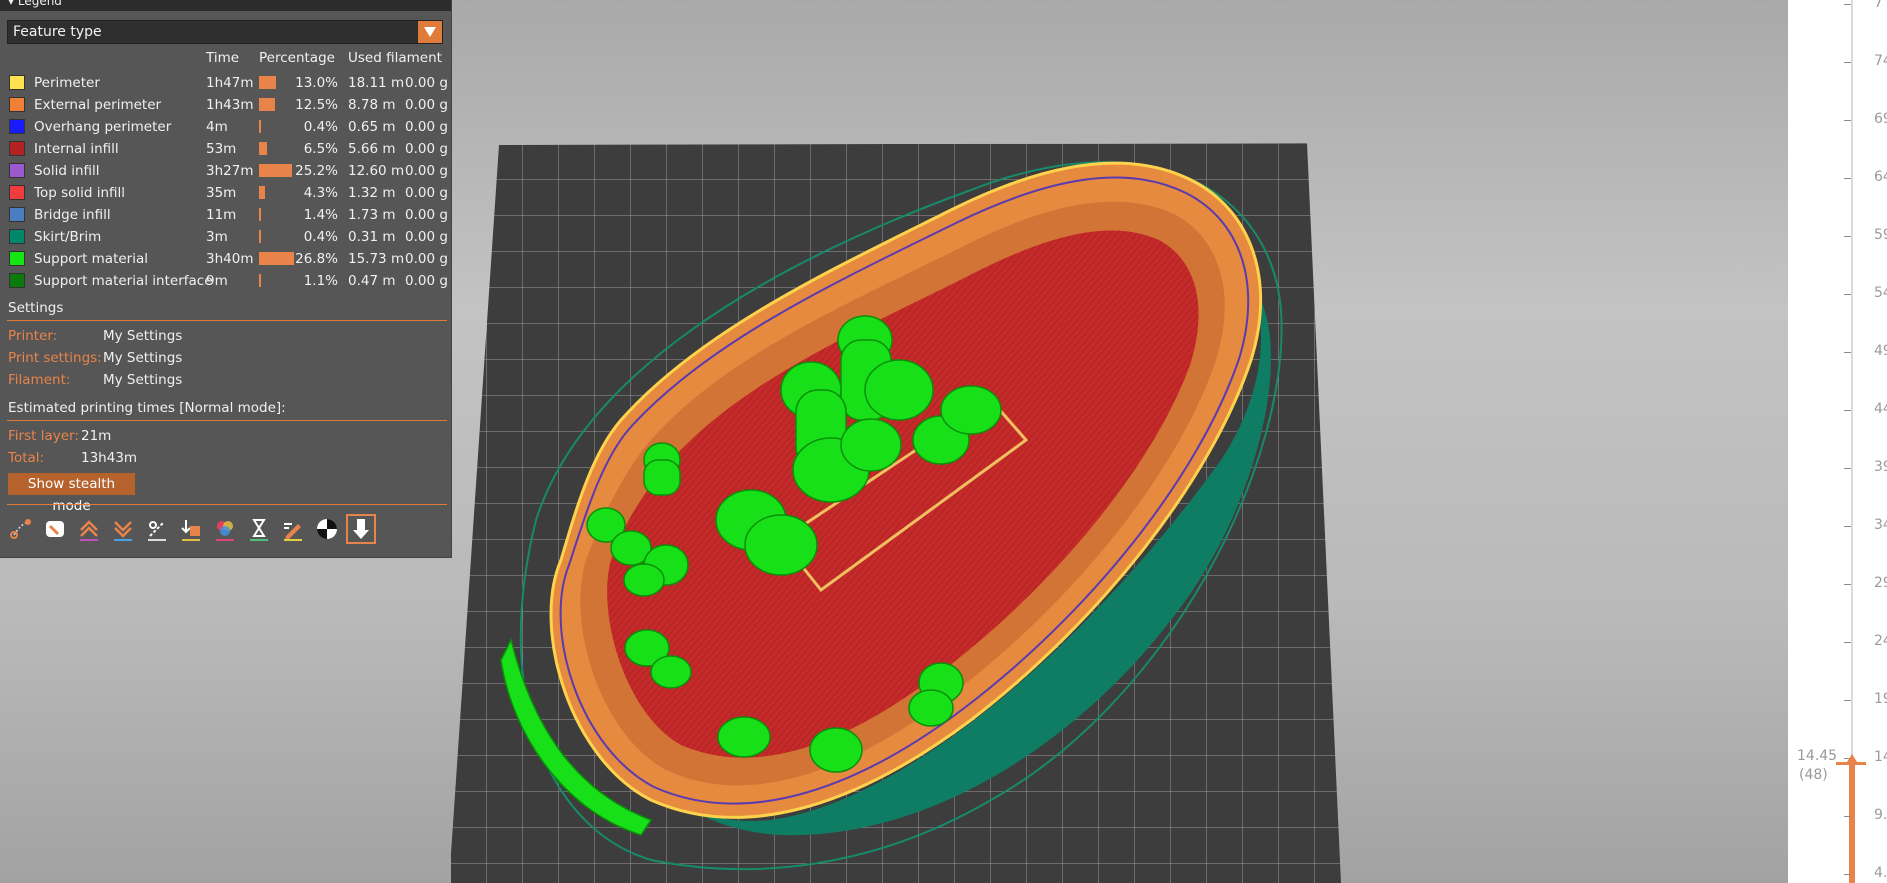 Image resolution: width=1887 pixels, height=883 pixels. I want to click on feature-name: Solid infill, so click(67, 171).